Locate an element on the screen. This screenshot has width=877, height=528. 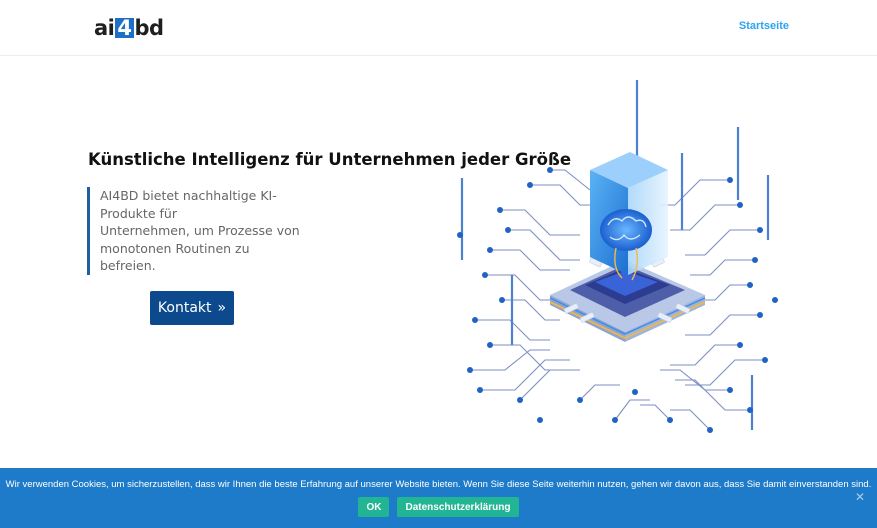
nav-link-startseite: Startseite is located at coordinates (764, 26).